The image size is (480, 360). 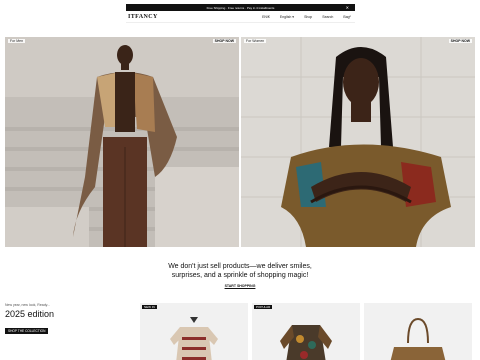 I want to click on nav-bag-link: Bag⁰, so click(x=347, y=17).